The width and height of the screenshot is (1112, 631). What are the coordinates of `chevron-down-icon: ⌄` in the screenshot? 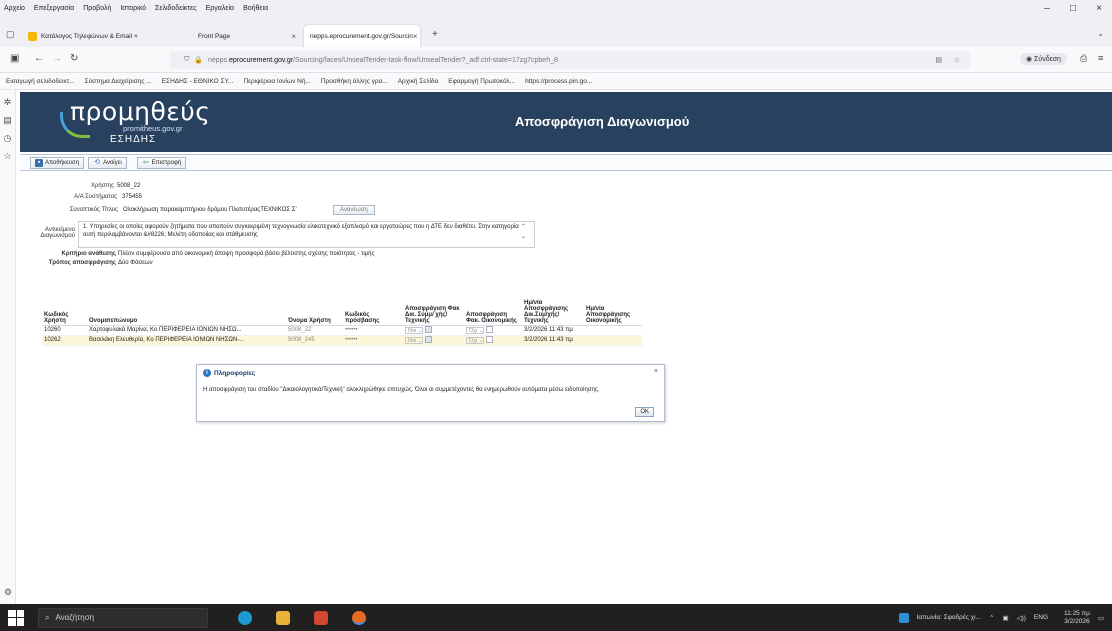 It's located at (1100, 33).